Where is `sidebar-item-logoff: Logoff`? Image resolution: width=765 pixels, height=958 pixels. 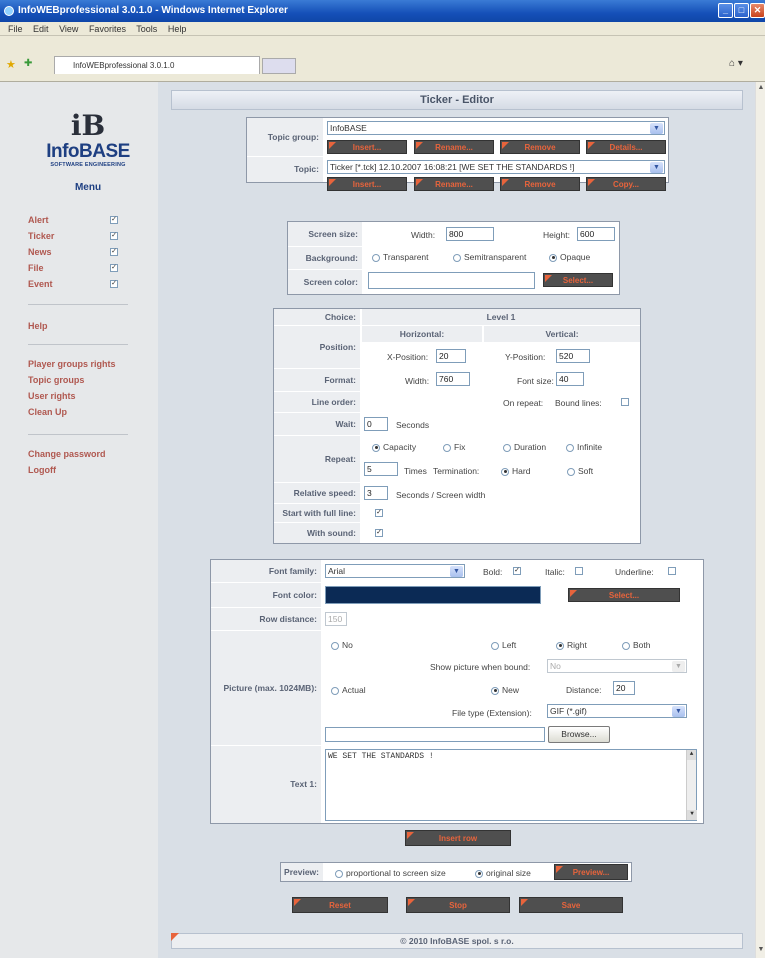 sidebar-item-logoff: Logoff is located at coordinates (42, 470).